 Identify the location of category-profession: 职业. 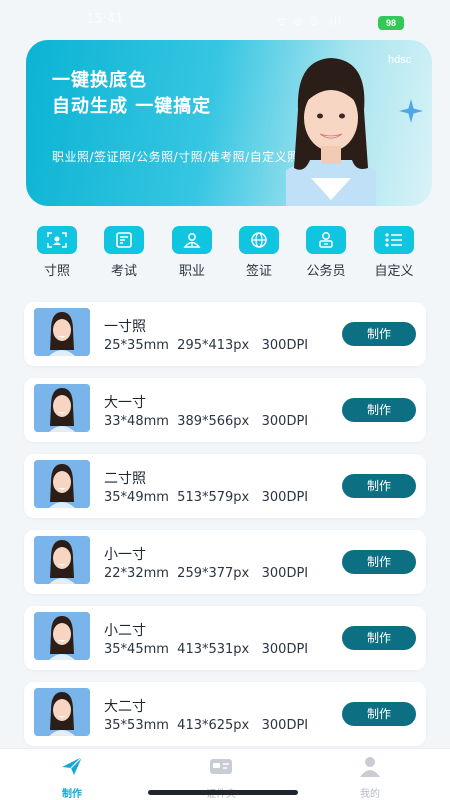
(192, 254).